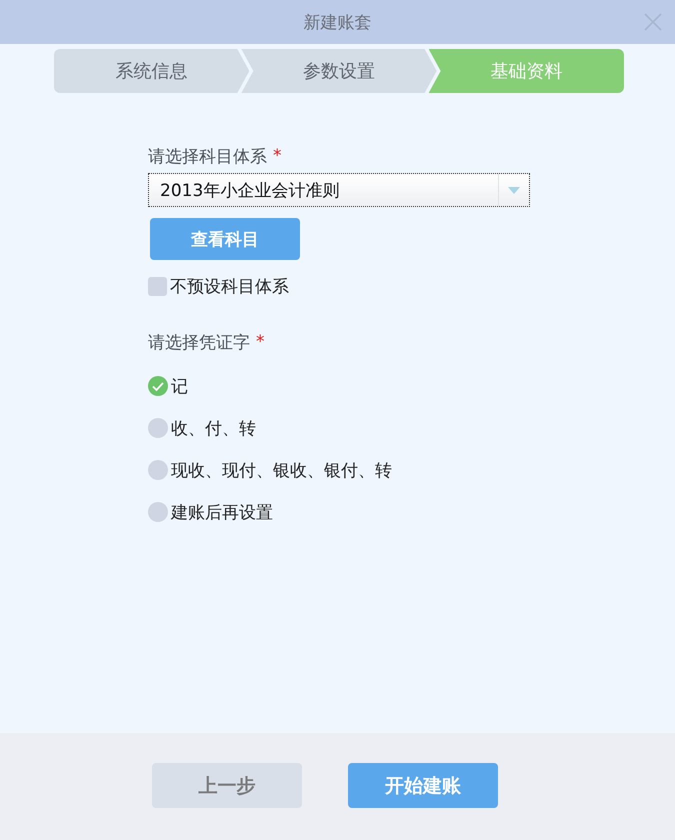 This screenshot has height=840, width=675. Describe the element at coordinates (423, 785) in the screenshot. I see `start-button: 开始建账` at that location.